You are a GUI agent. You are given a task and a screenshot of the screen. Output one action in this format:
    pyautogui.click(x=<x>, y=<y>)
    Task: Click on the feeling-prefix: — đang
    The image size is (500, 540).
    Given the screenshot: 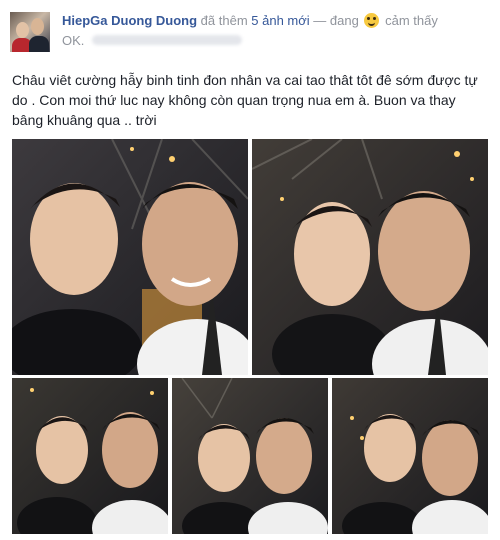 What is the action you would take?
    pyautogui.click(x=336, y=20)
    